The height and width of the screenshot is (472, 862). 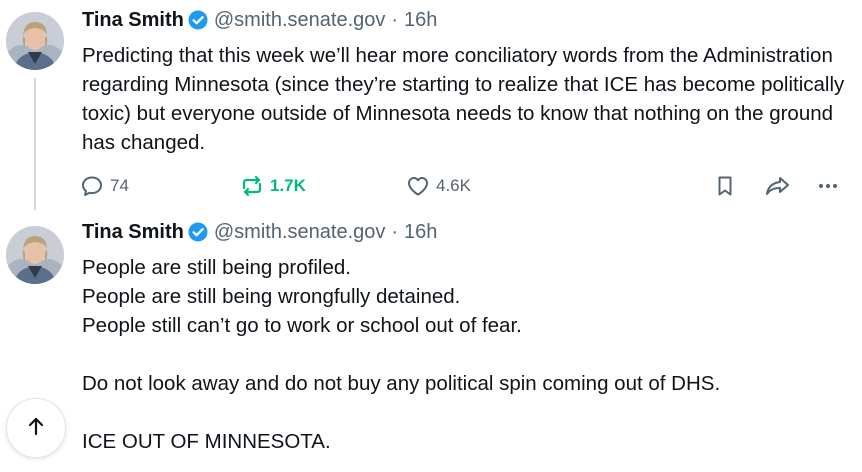 I want to click on heart-icon, so click(x=418, y=186).